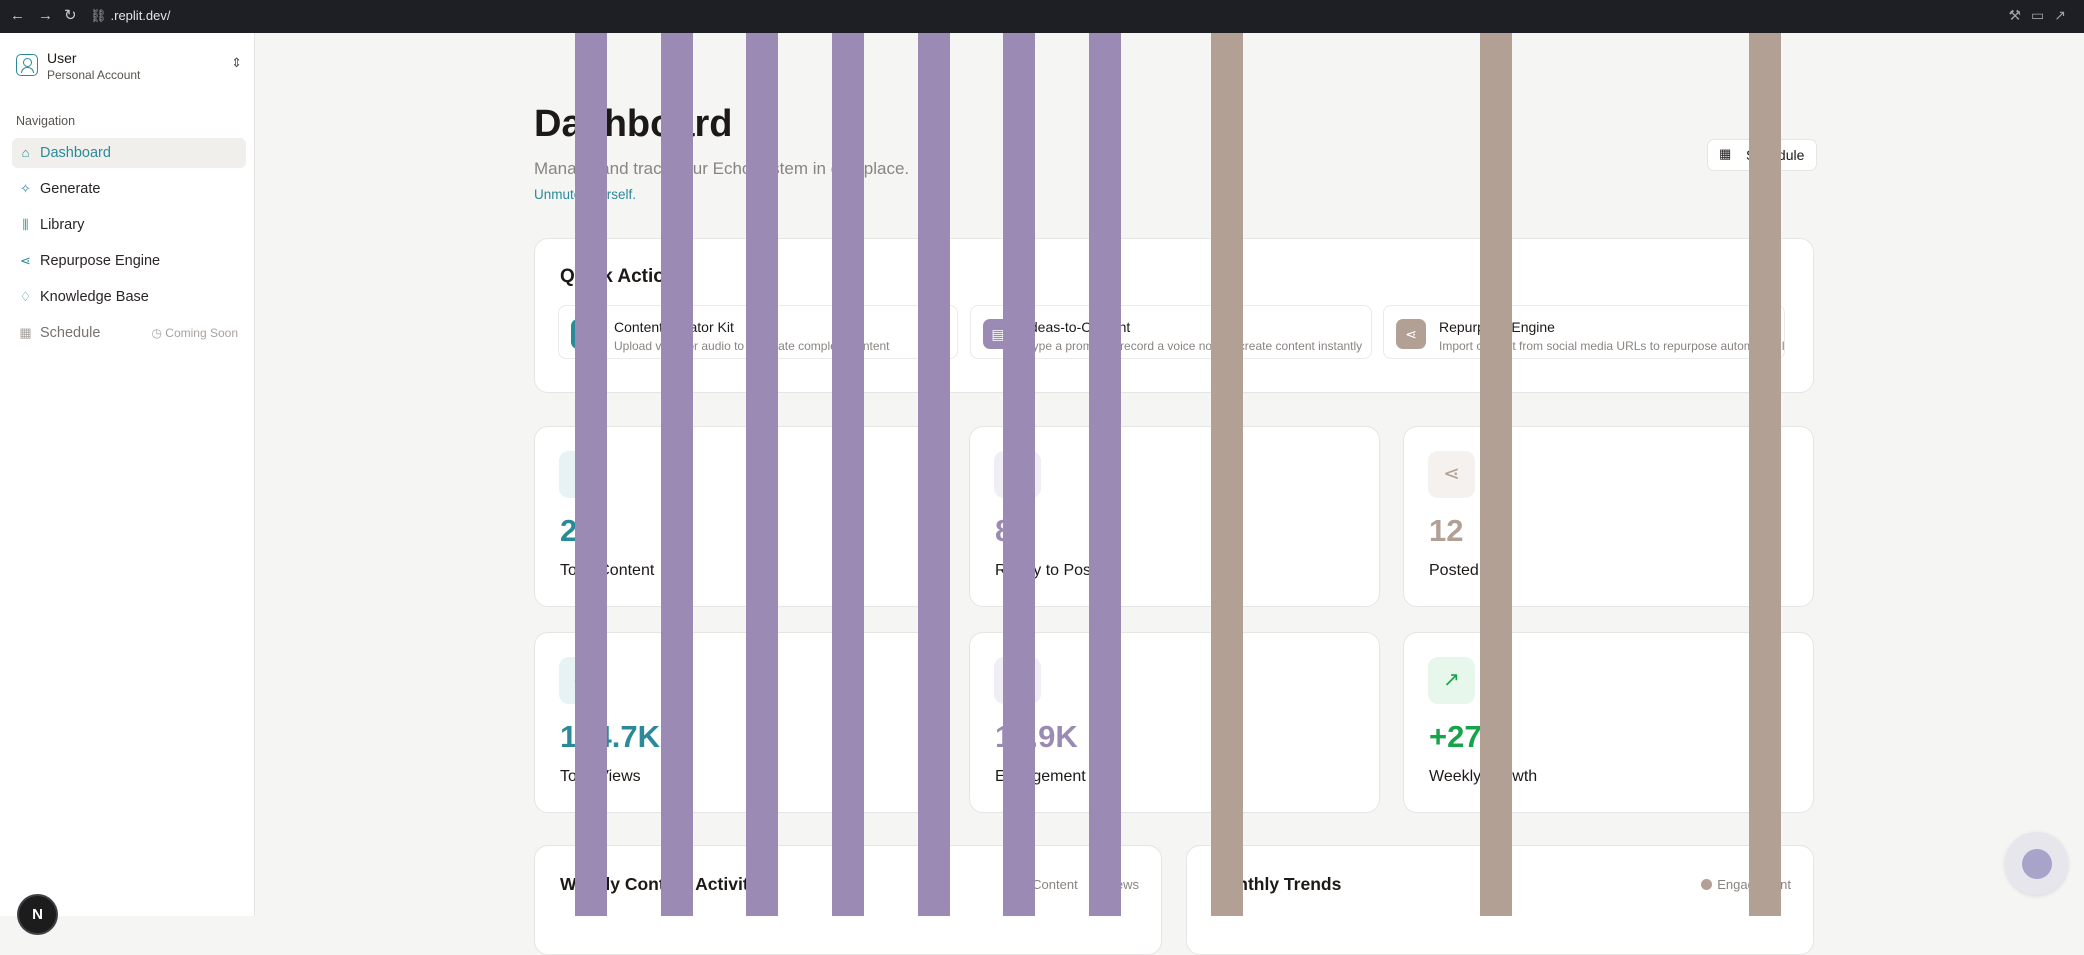  Describe the element at coordinates (37, 914) in the screenshot. I see `assistant-badge: N` at that location.